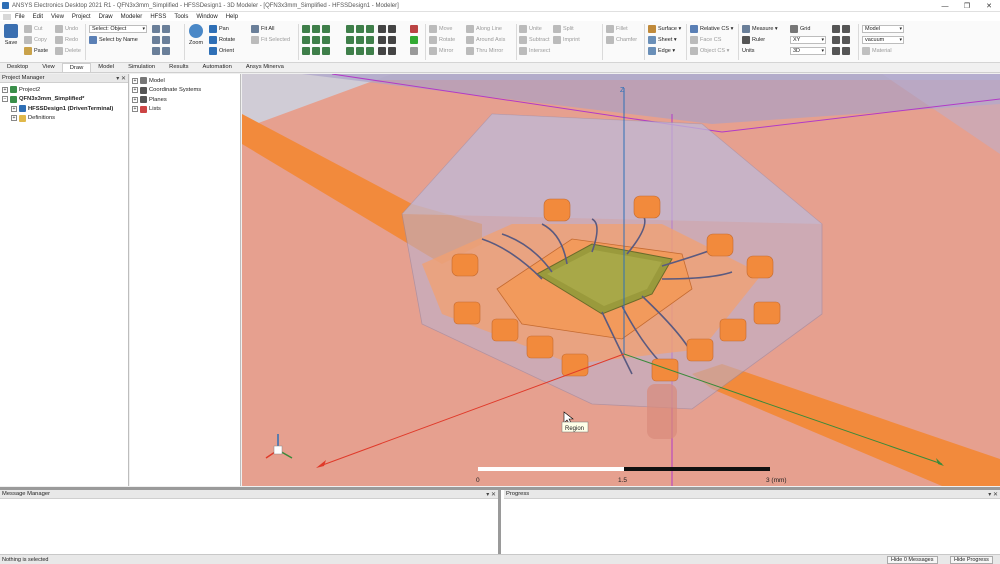 The width and height of the screenshot is (1000, 564). What do you see at coordinates (36, 39) in the screenshot?
I see `copy-button: Copy` at bounding box center [36, 39].